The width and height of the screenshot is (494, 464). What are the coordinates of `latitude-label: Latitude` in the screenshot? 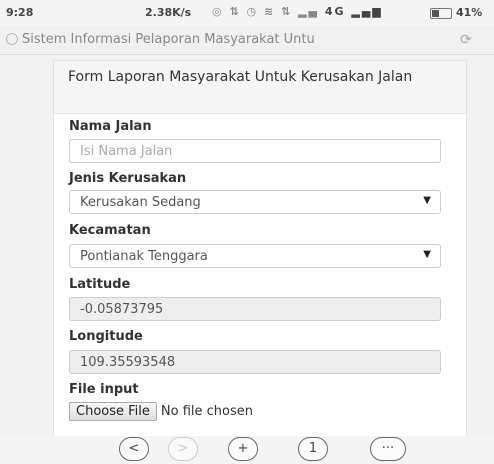 It's located at (100, 284).